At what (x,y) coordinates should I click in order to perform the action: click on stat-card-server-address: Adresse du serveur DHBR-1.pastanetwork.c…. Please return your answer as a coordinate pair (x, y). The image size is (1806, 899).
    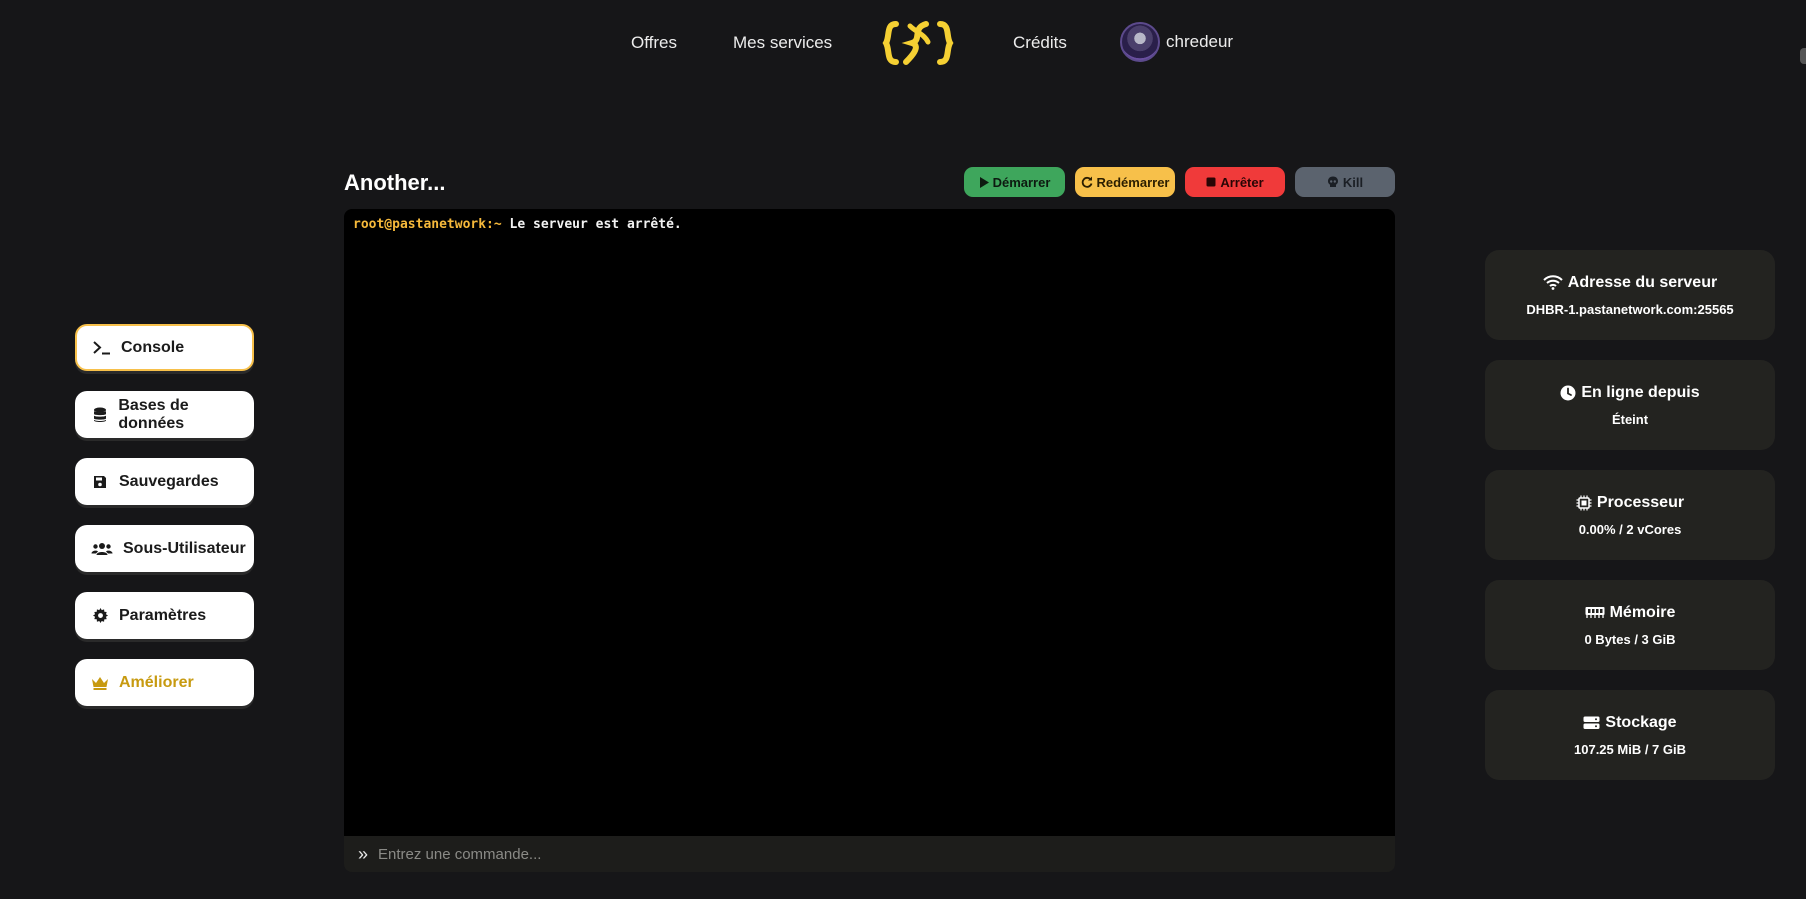
    Looking at the image, I should click on (1630, 295).